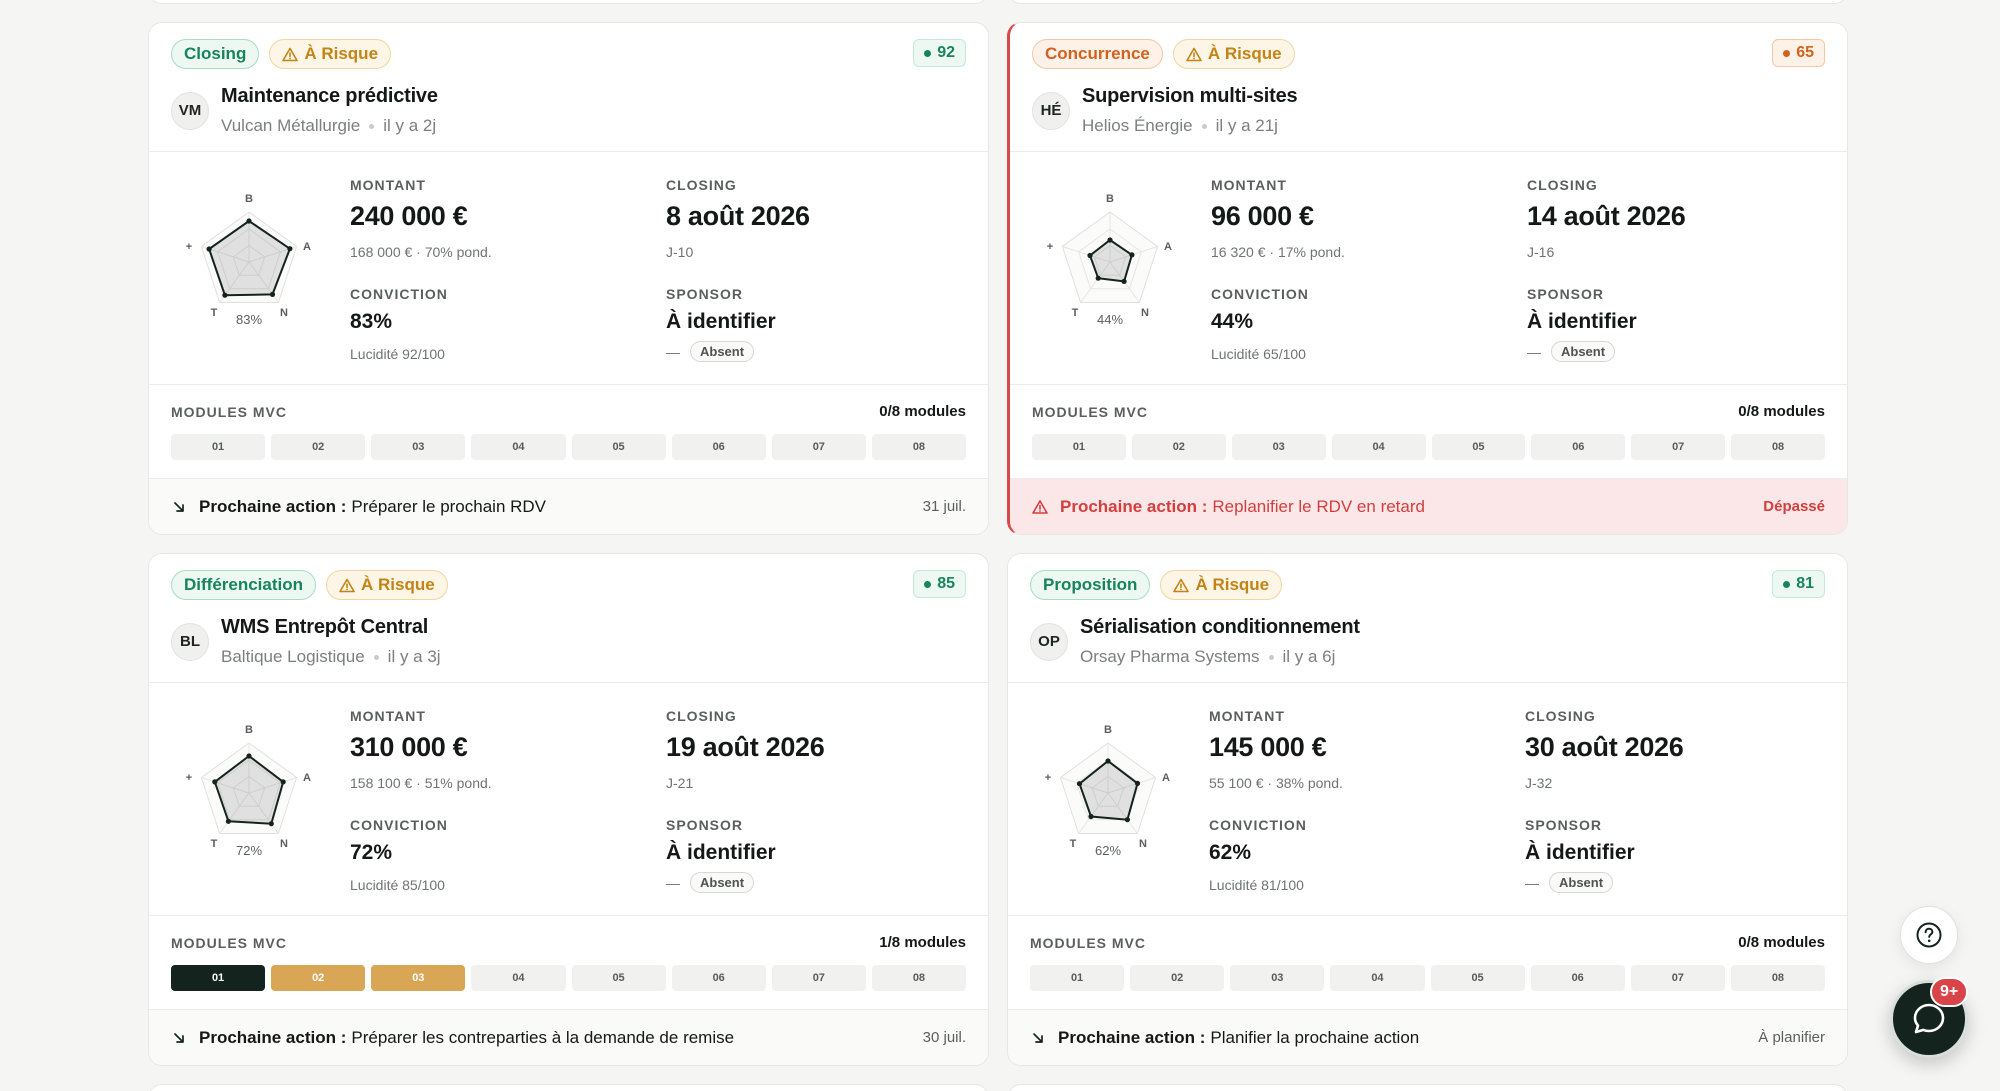 The image size is (2000, 1091). Describe the element at coordinates (329, 96) in the screenshot. I see `deal-title: Maintenance prédictive` at that location.